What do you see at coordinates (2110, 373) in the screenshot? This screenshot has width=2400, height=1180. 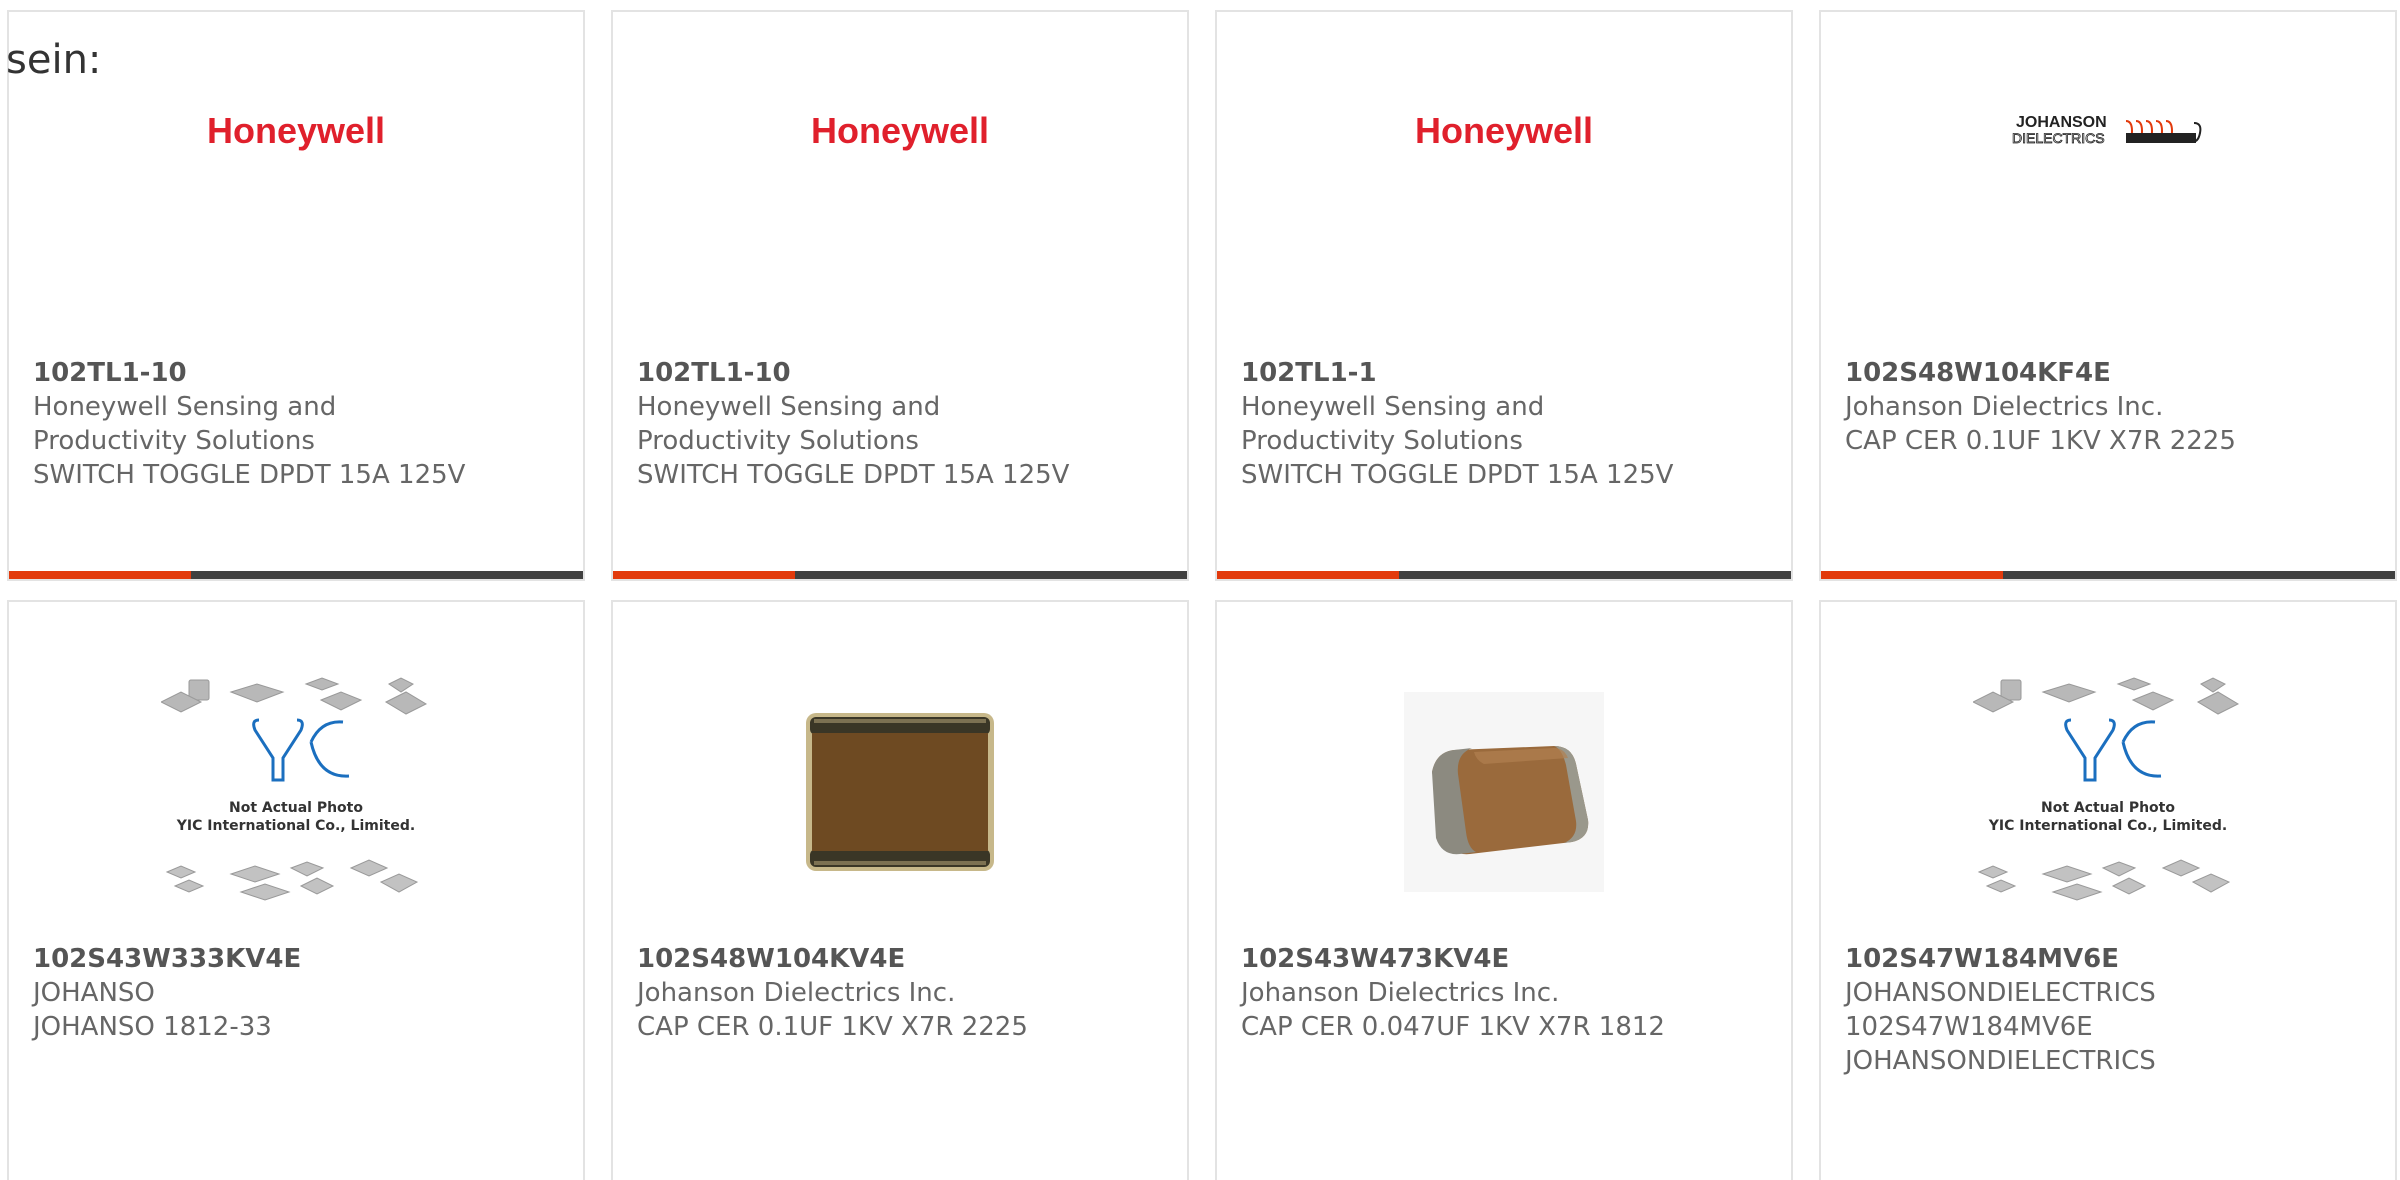 I see `part-number: 102S48W104KF4E` at bounding box center [2110, 373].